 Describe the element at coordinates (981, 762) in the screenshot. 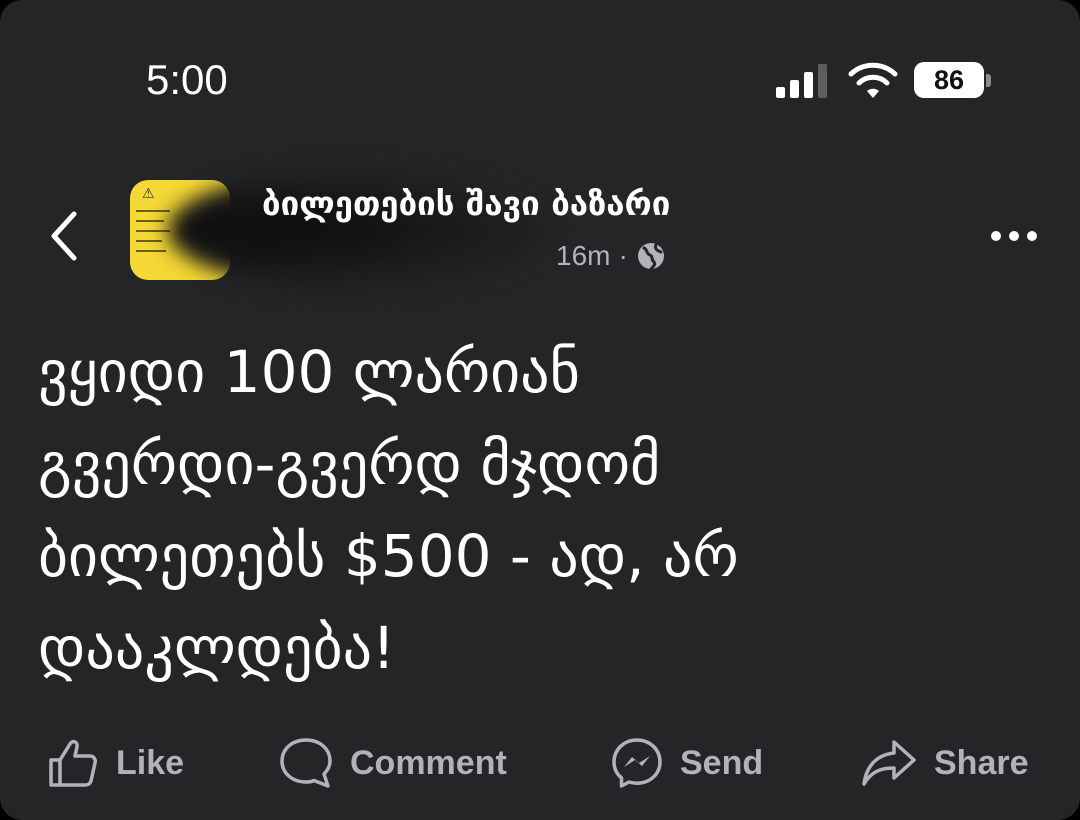

I see `share-label: Share` at that location.